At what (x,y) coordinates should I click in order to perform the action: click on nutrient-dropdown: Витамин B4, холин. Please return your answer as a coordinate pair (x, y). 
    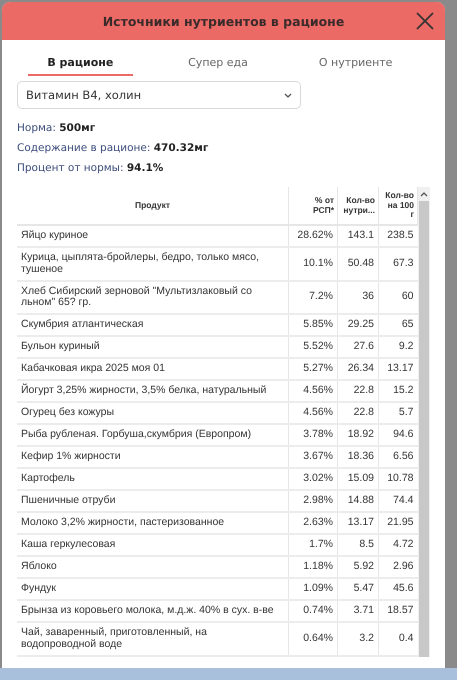
    Looking at the image, I should click on (159, 95).